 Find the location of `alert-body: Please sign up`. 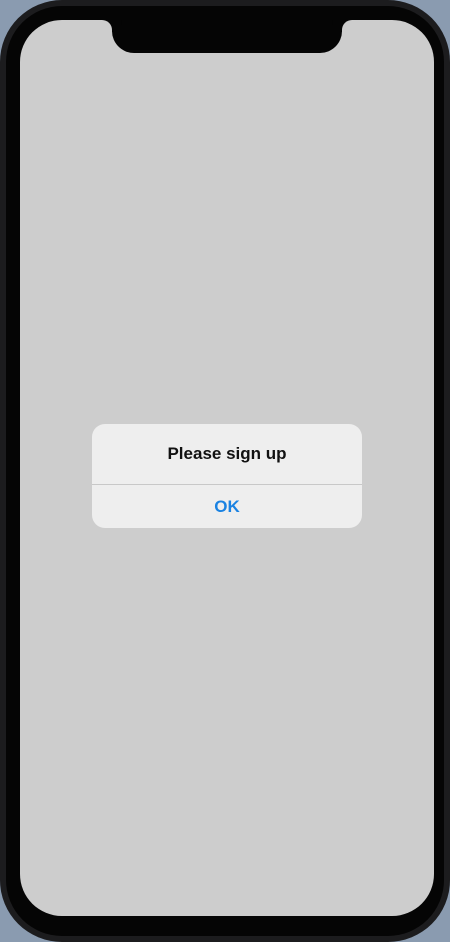

alert-body: Please sign up is located at coordinates (227, 454).